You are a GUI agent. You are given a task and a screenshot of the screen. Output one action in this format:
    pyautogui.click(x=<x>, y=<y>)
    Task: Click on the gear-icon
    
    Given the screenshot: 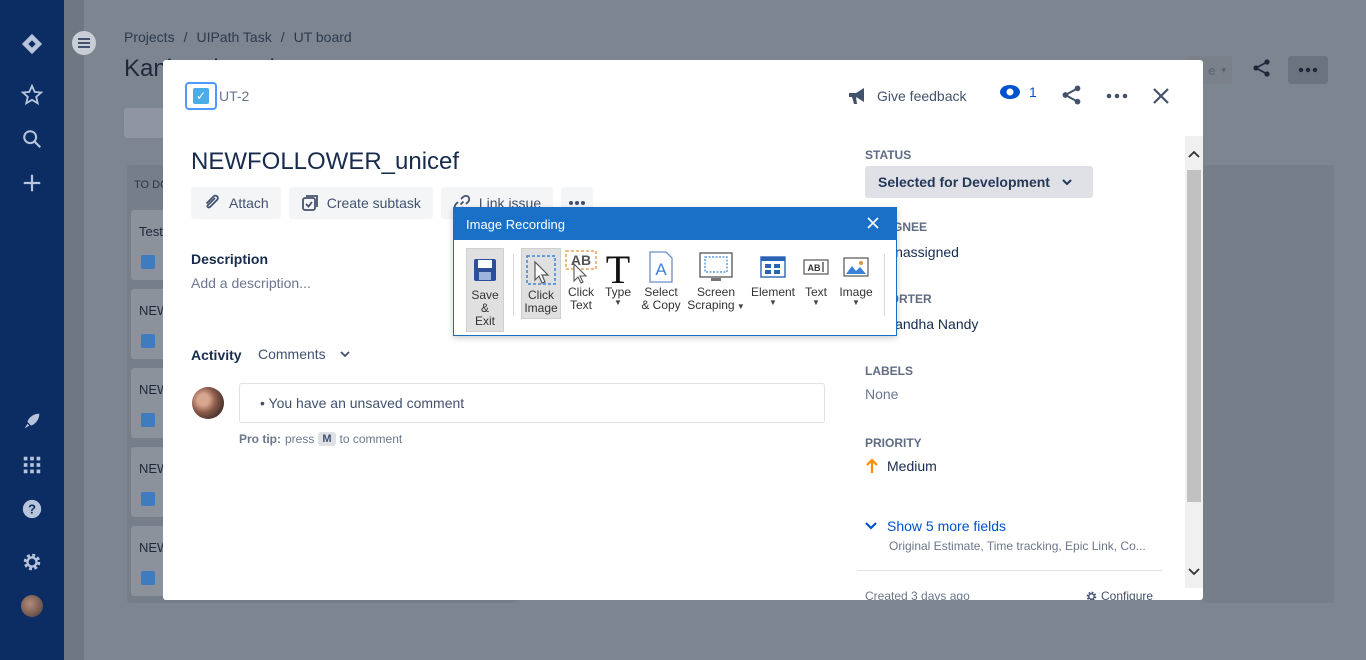 What is the action you would take?
    pyautogui.click(x=1091, y=595)
    